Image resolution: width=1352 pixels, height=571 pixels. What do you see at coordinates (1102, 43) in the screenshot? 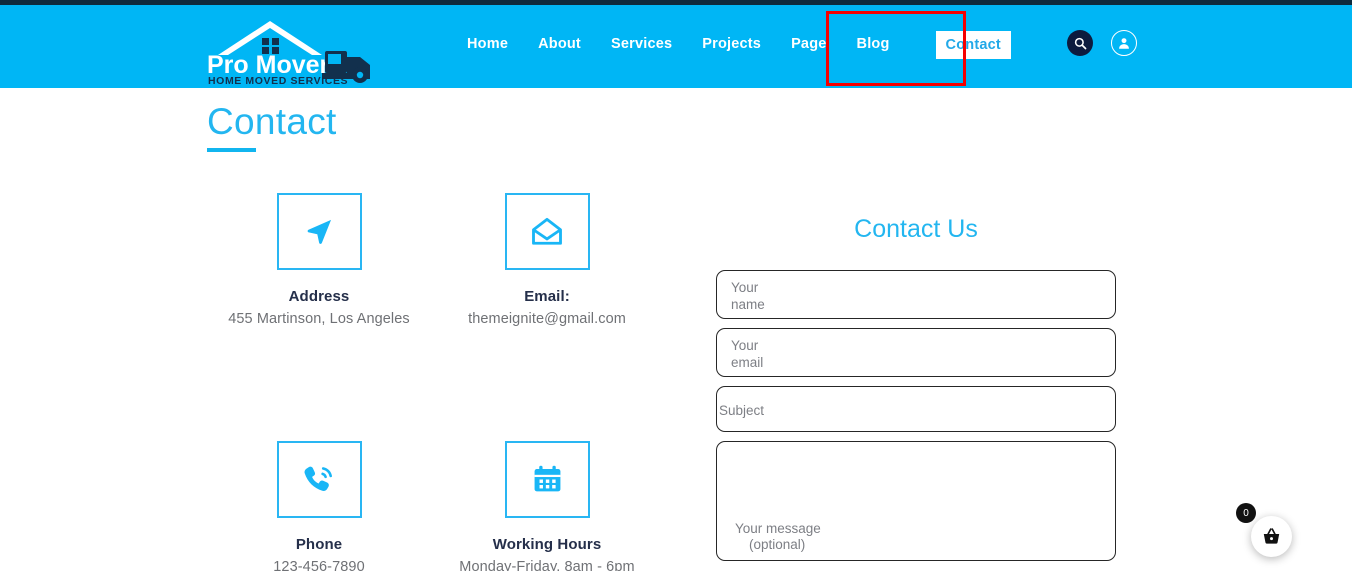
I see `header-actions` at bounding box center [1102, 43].